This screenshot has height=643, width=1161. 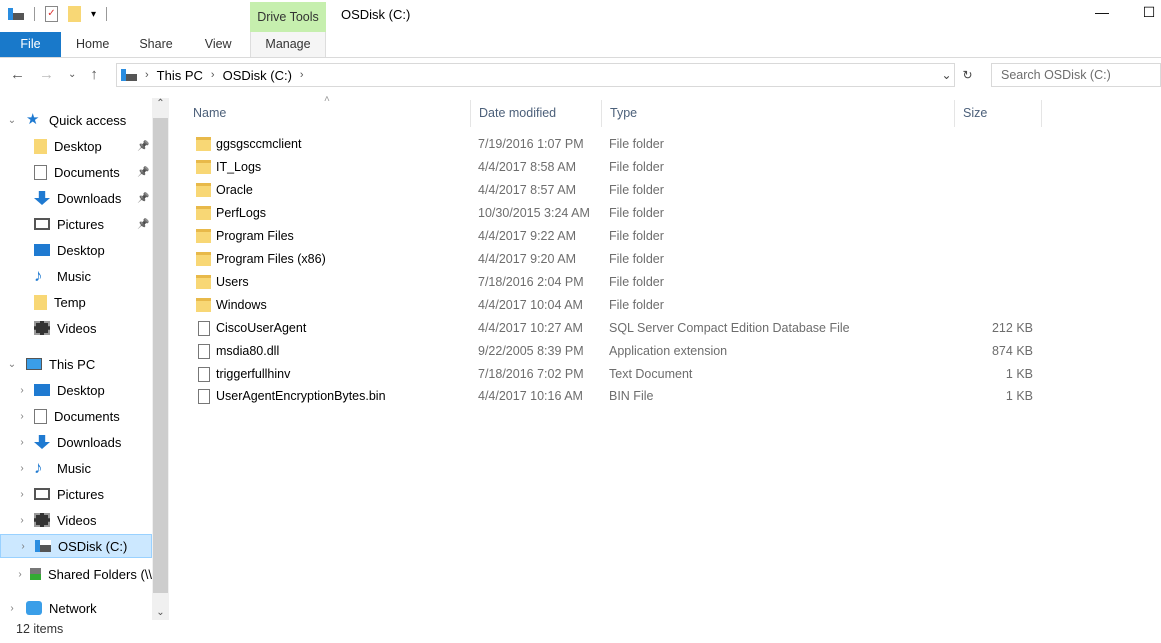 What do you see at coordinates (160, 612) in the screenshot?
I see `scroll-down-icon: ⌄` at bounding box center [160, 612].